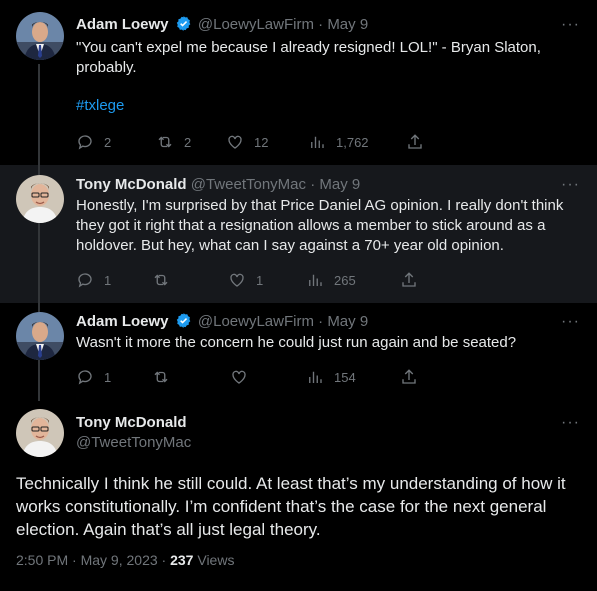 The width and height of the screenshot is (597, 591). What do you see at coordinates (42, 560) in the screenshot?
I see `tweet-time: 2:50 PM` at bounding box center [42, 560].